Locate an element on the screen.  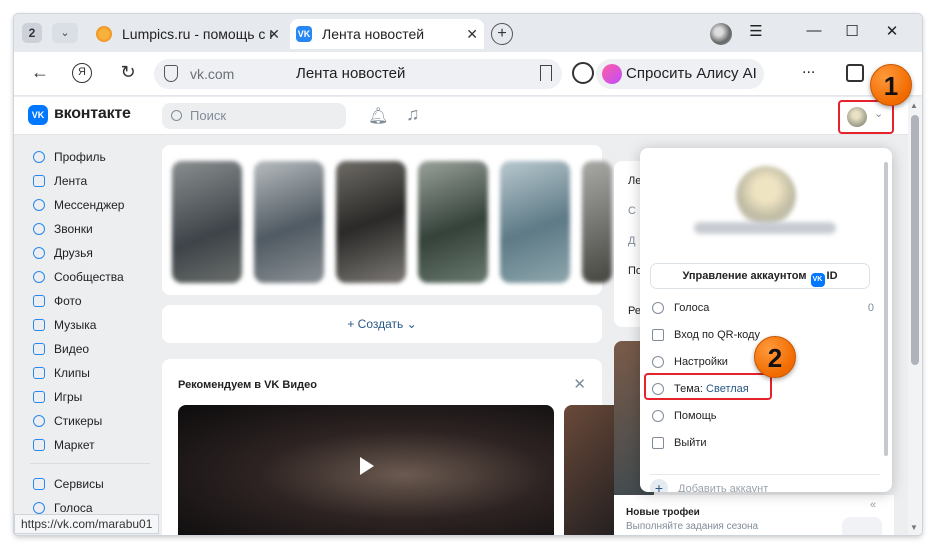
scroll-up-icon: ▲ is located at coordinates (914, 105).